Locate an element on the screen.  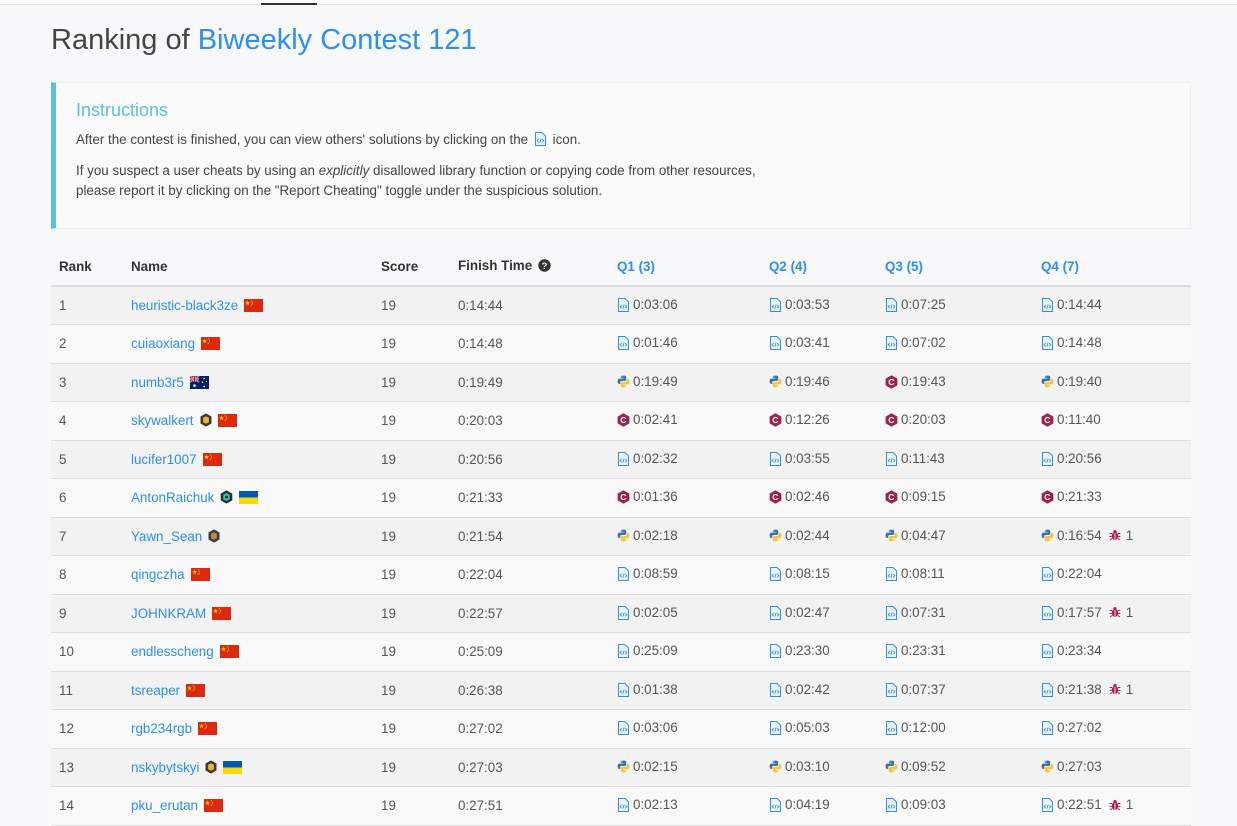
rank-cell: 14 is located at coordinates (87, 806).